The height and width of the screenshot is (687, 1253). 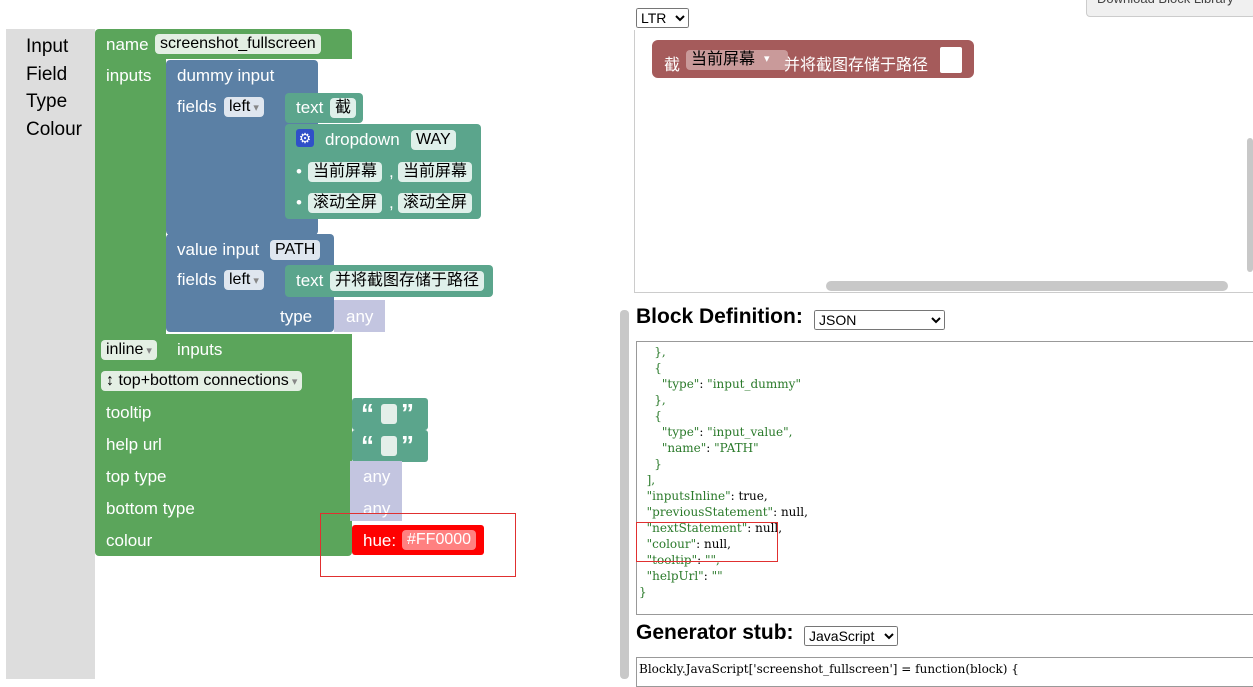 I want to click on text-field-label-2: text, so click(x=310, y=280).